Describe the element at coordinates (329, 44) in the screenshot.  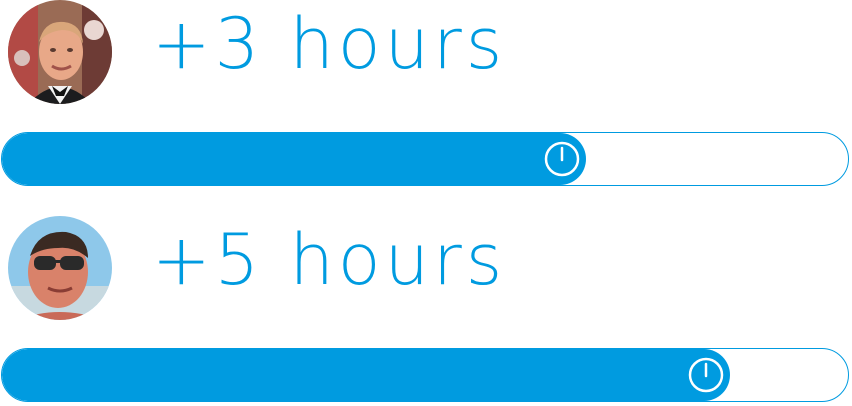
I see `hours-label: +3 hours` at that location.